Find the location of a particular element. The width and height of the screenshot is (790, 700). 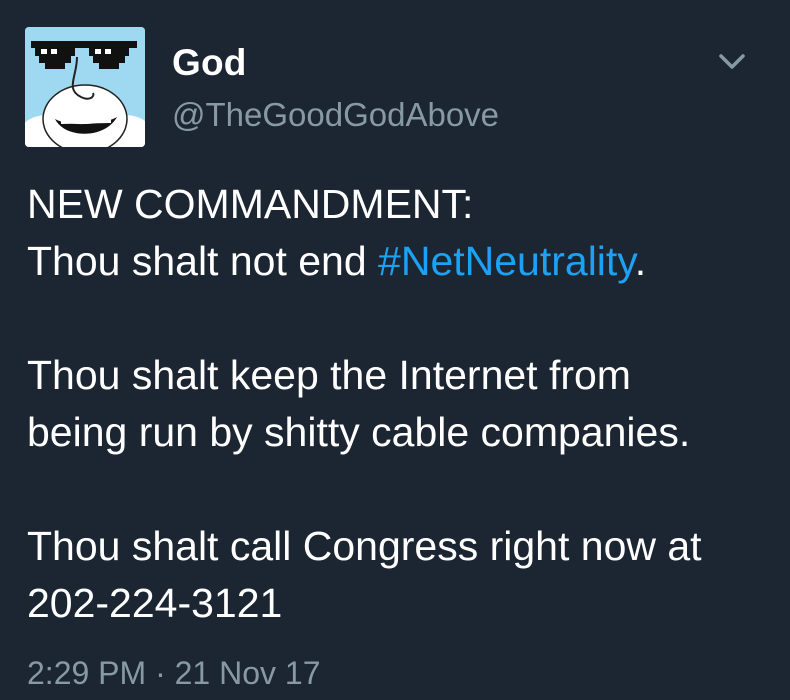

chevron-down-icon is located at coordinates (732, 61).